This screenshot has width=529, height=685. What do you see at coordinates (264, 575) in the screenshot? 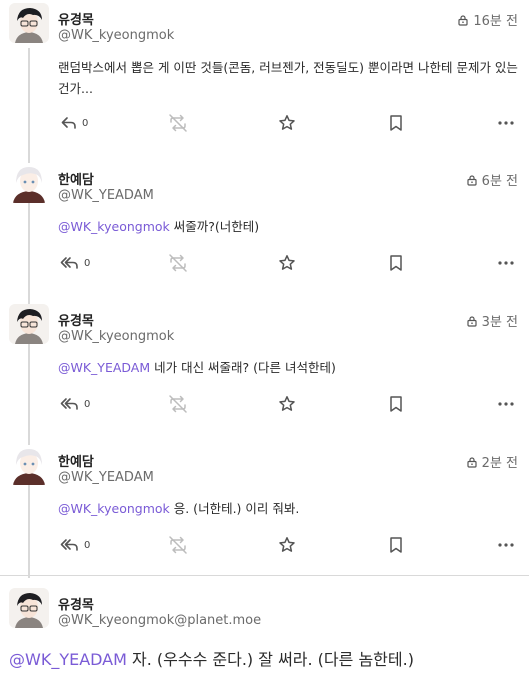
I see `divider` at bounding box center [264, 575].